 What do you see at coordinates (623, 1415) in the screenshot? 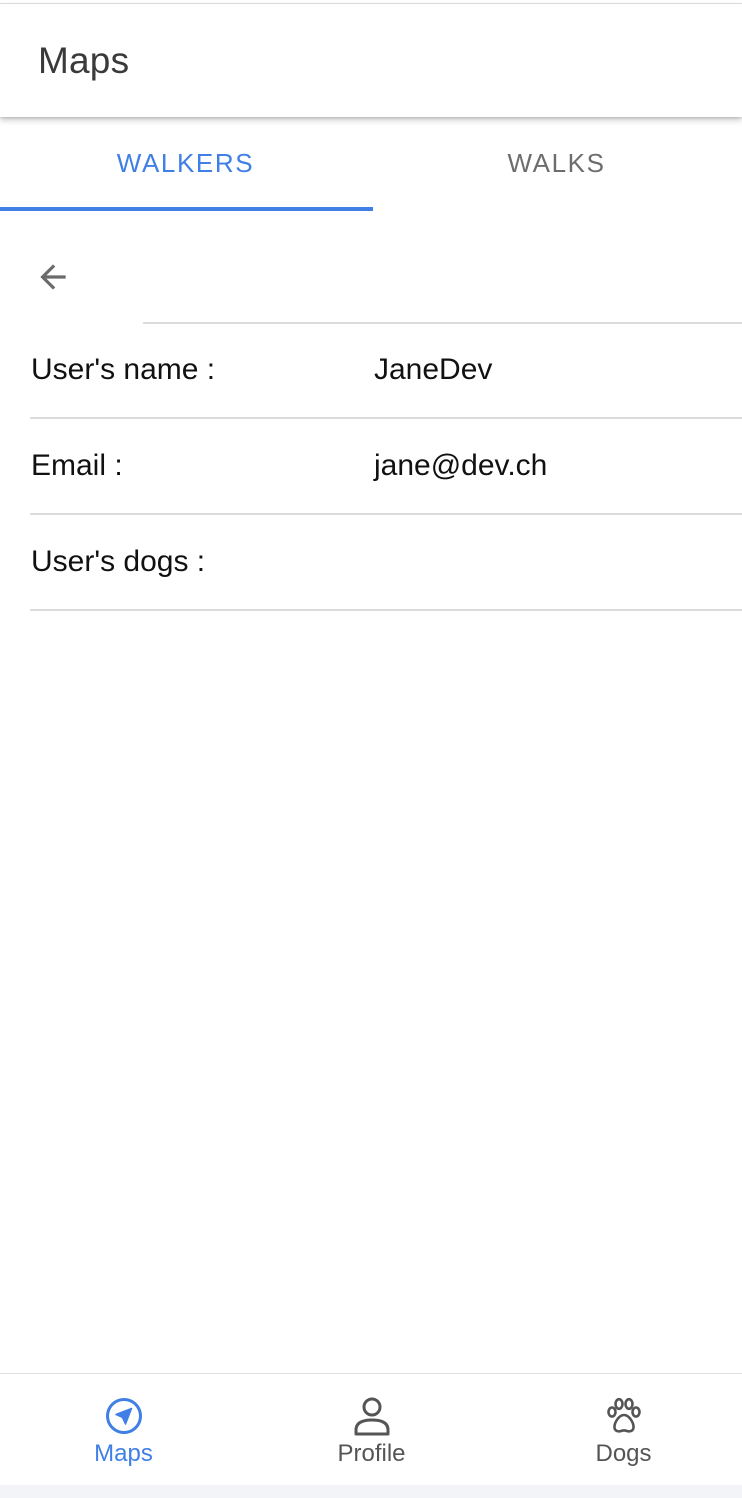
I see `paw-icon` at bounding box center [623, 1415].